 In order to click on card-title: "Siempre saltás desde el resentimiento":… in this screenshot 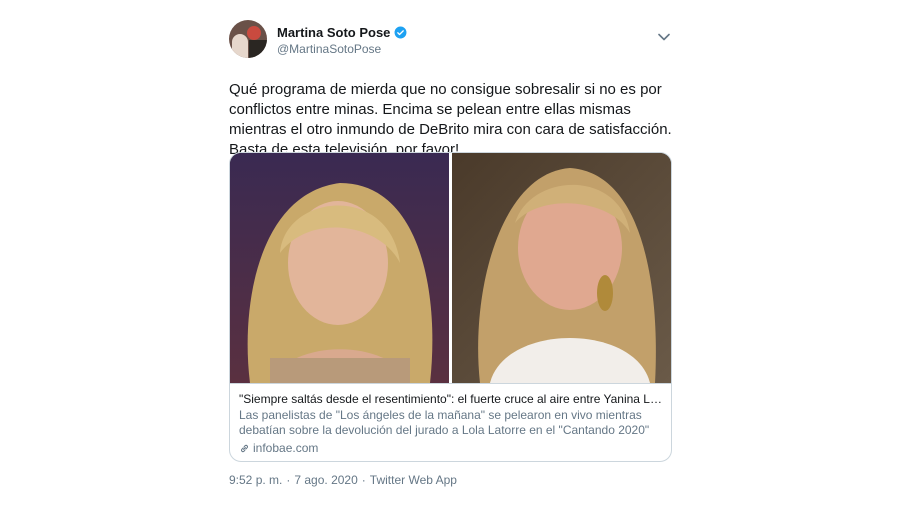, I will do `click(451, 399)`.